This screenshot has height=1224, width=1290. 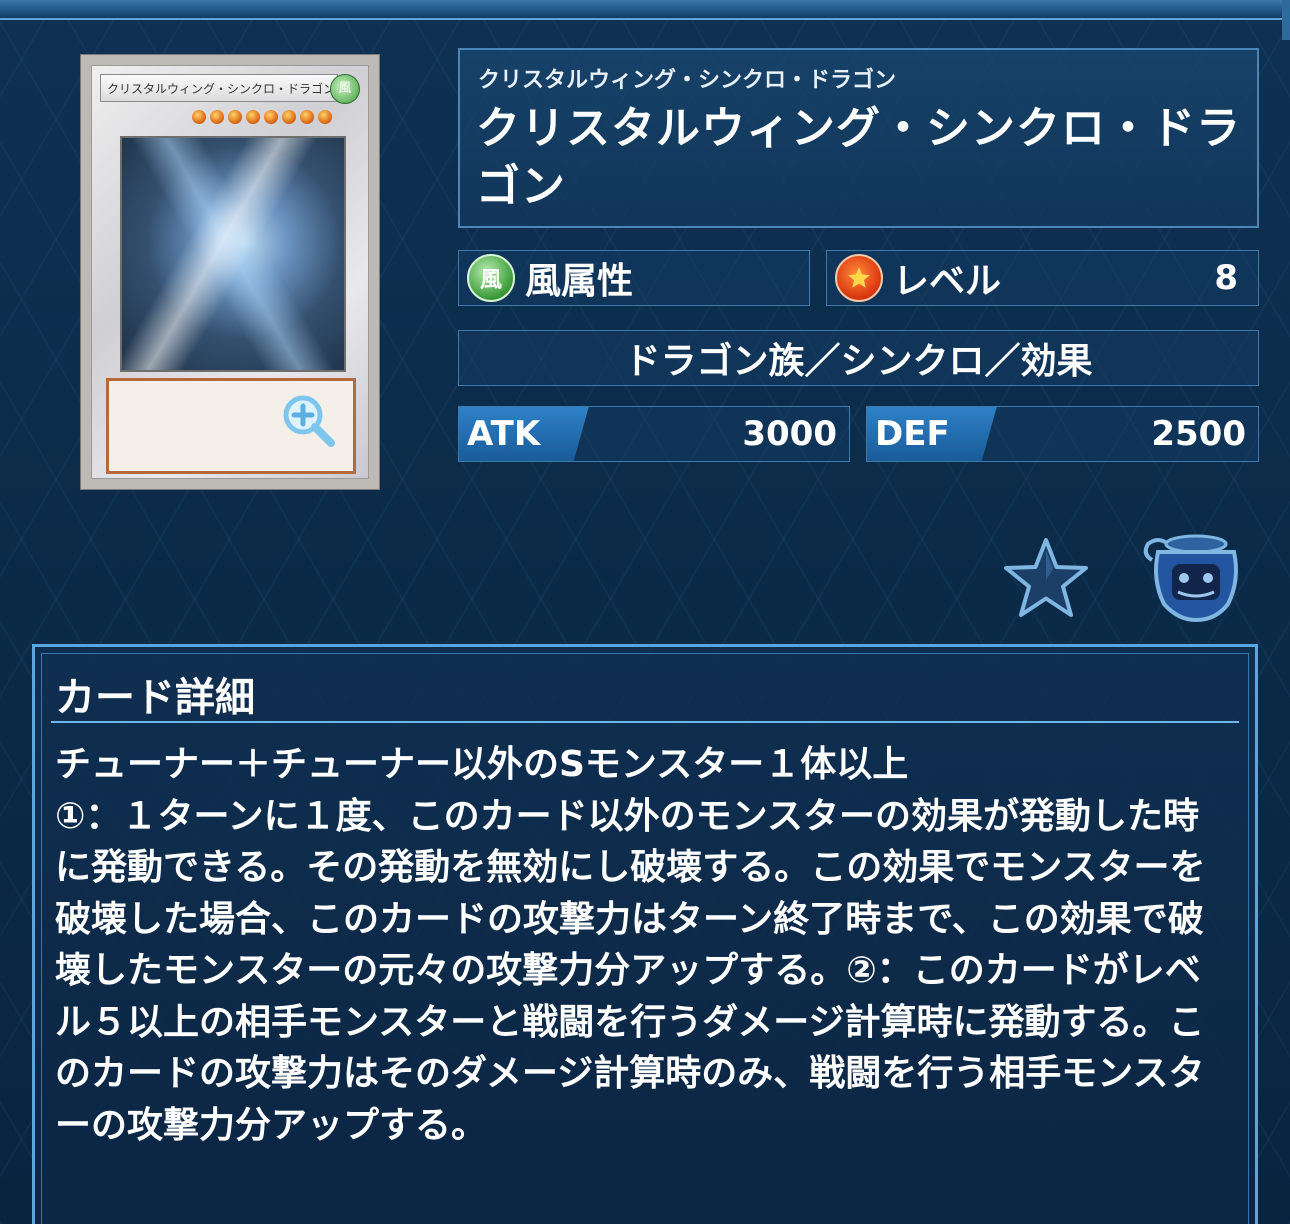 What do you see at coordinates (687, 80) in the screenshot?
I see `card-name-ruby: クリスタルウィング・シンクロ・ドラゴン` at bounding box center [687, 80].